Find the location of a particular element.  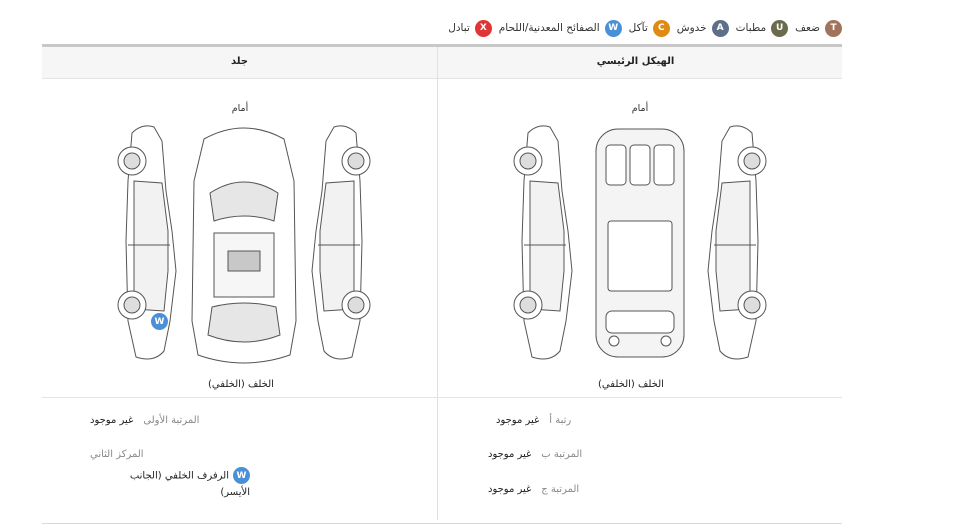

legend-label-dents: مطبات is located at coordinates (751, 28).